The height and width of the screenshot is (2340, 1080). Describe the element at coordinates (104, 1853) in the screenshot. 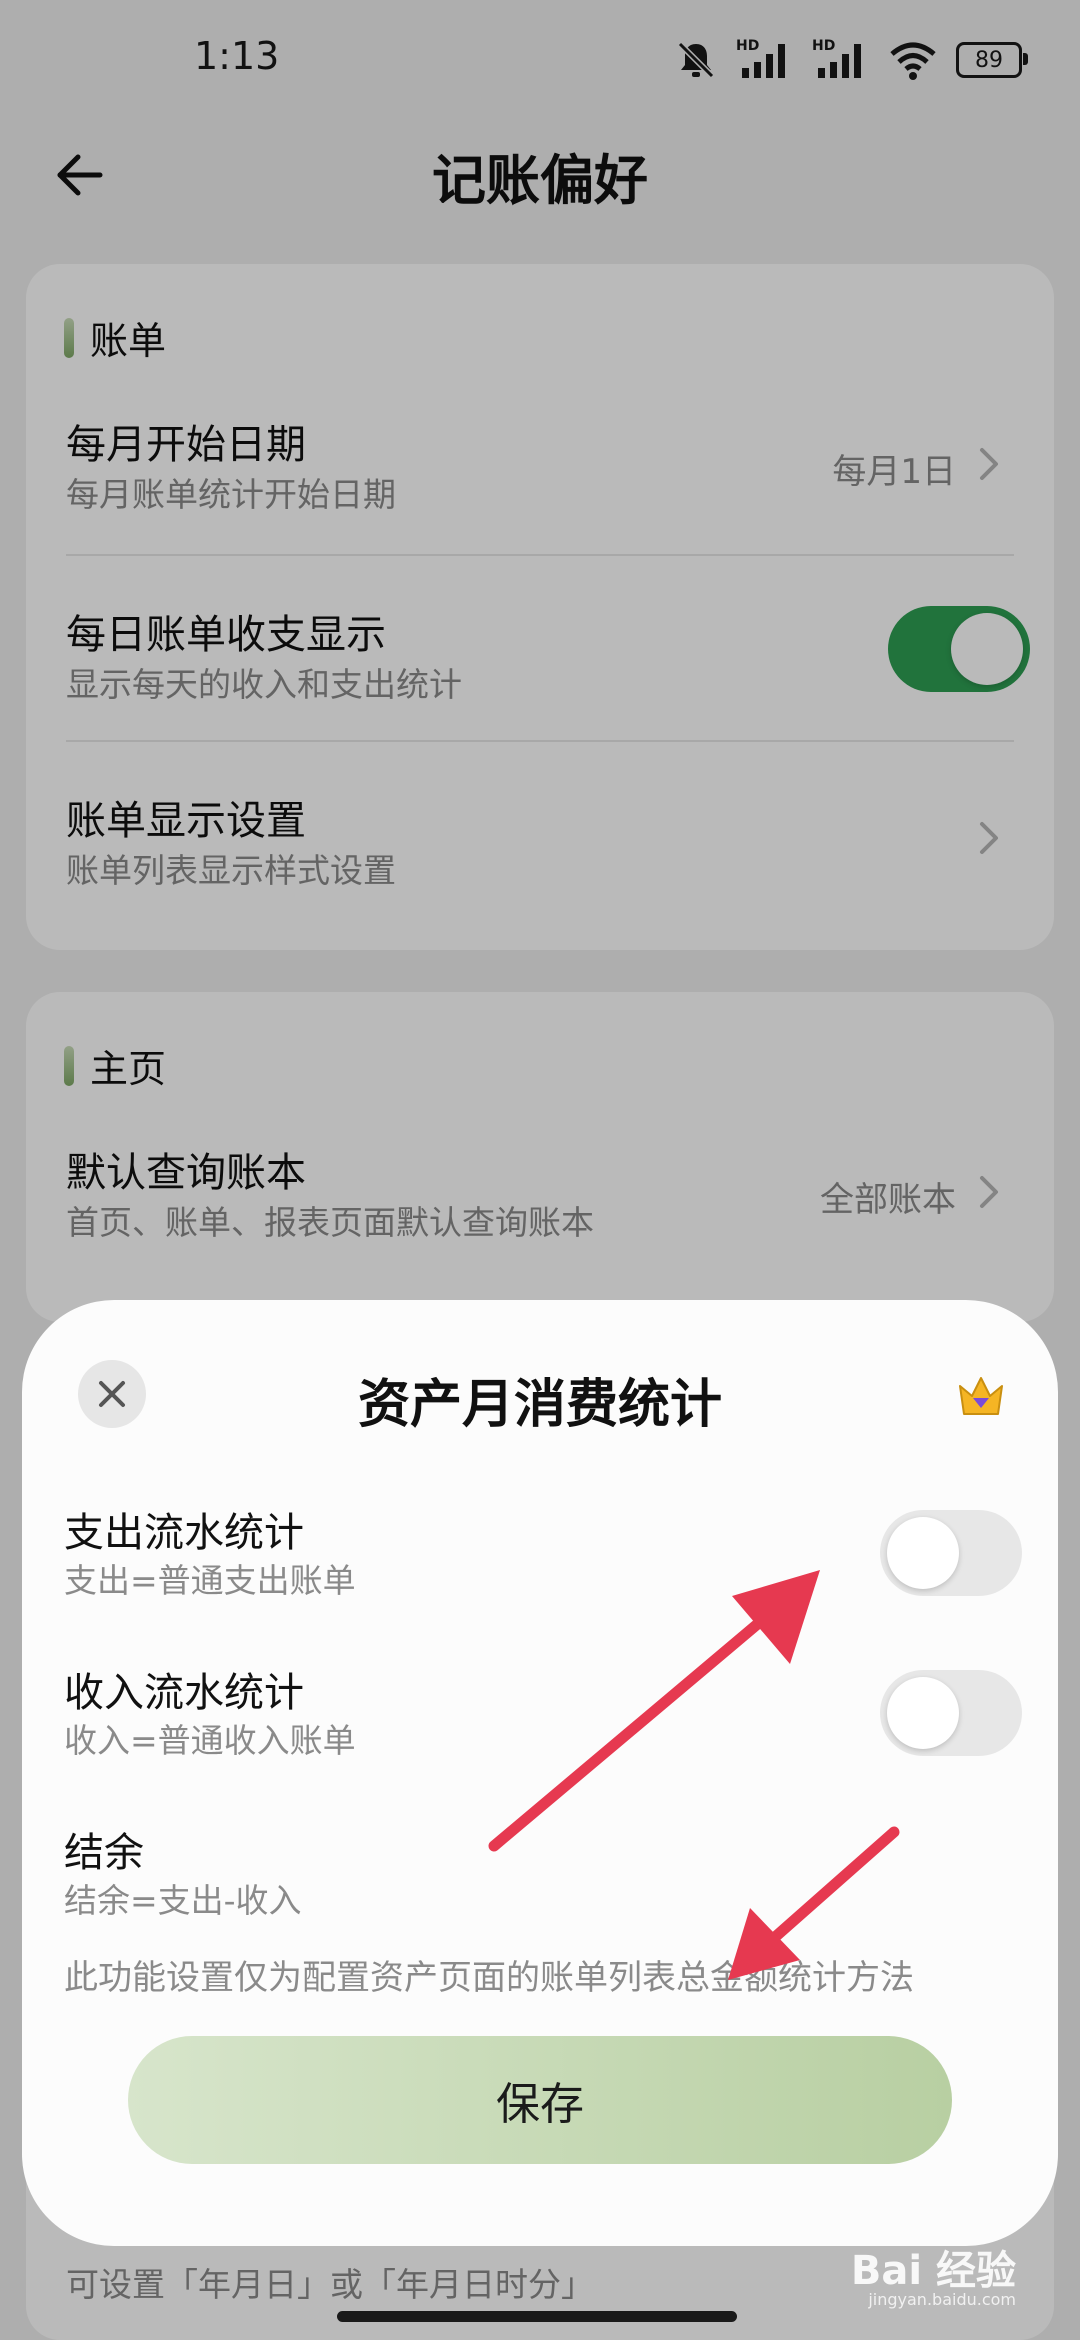

I see `row-title: 结余` at that location.